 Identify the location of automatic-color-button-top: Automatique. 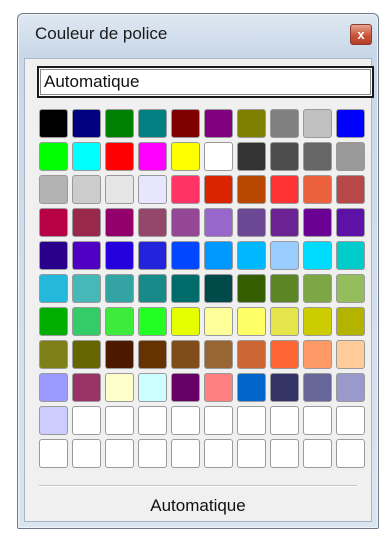
(205, 82).